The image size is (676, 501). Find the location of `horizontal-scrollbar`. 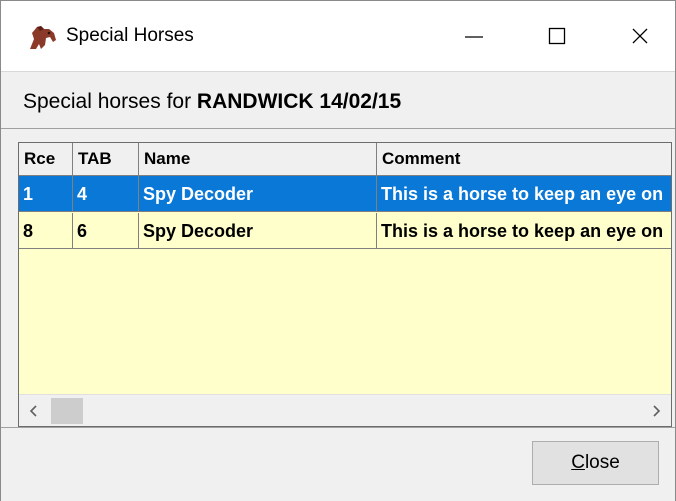

horizontal-scrollbar is located at coordinates (345, 410).